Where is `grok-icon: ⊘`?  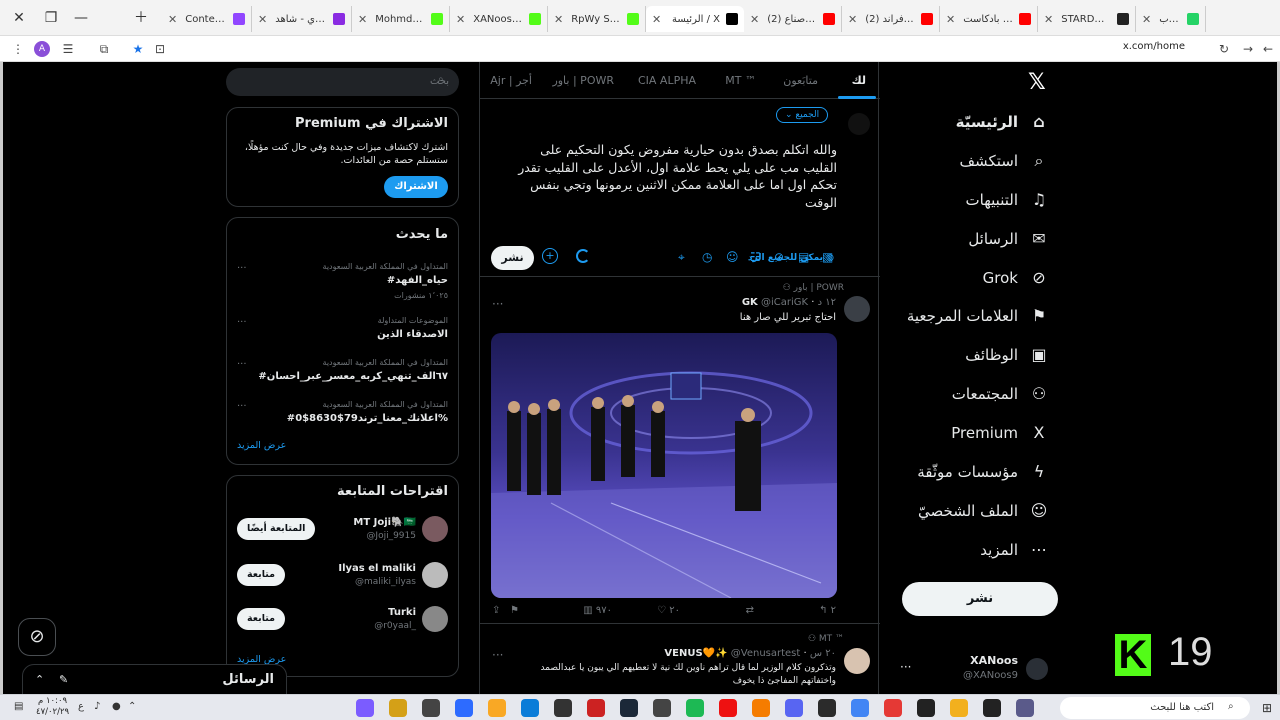
grok-icon: ⊘ is located at coordinates (779, 257).